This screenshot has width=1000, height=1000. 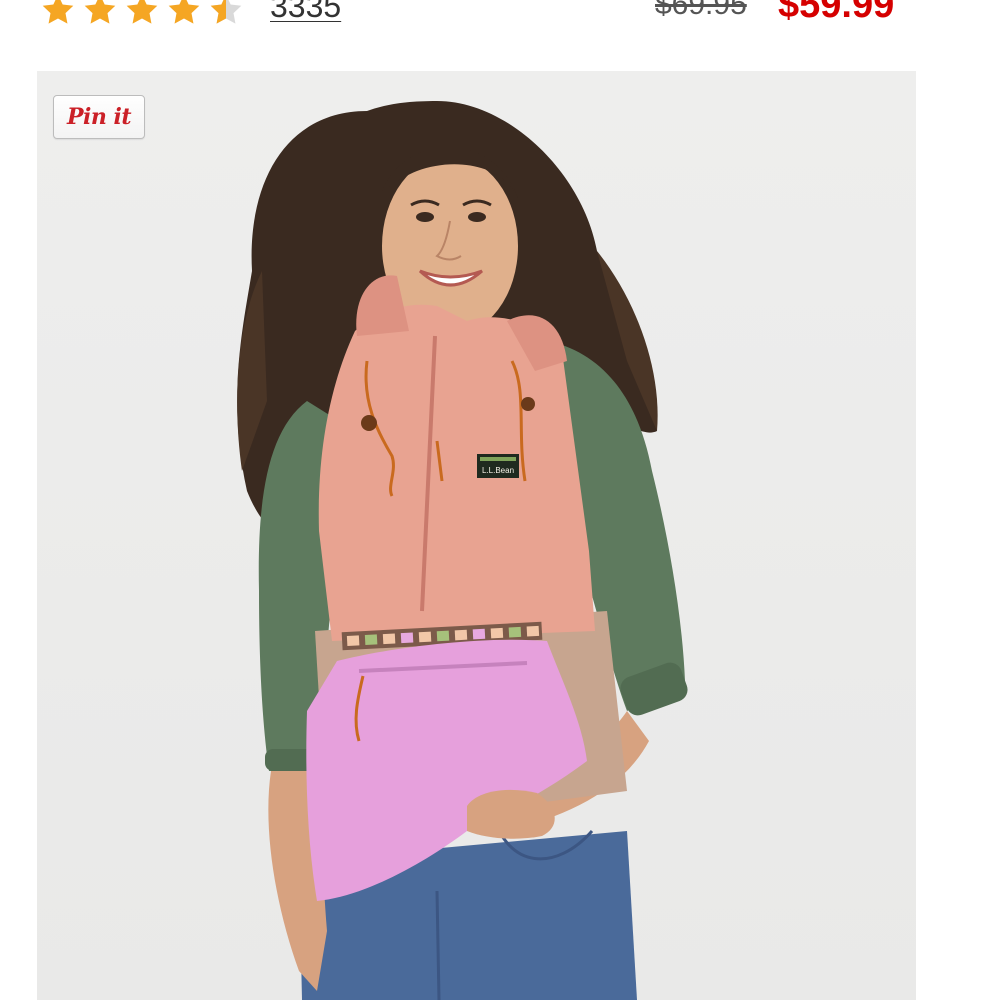 I want to click on review-count-link: 3335, so click(x=305, y=12).